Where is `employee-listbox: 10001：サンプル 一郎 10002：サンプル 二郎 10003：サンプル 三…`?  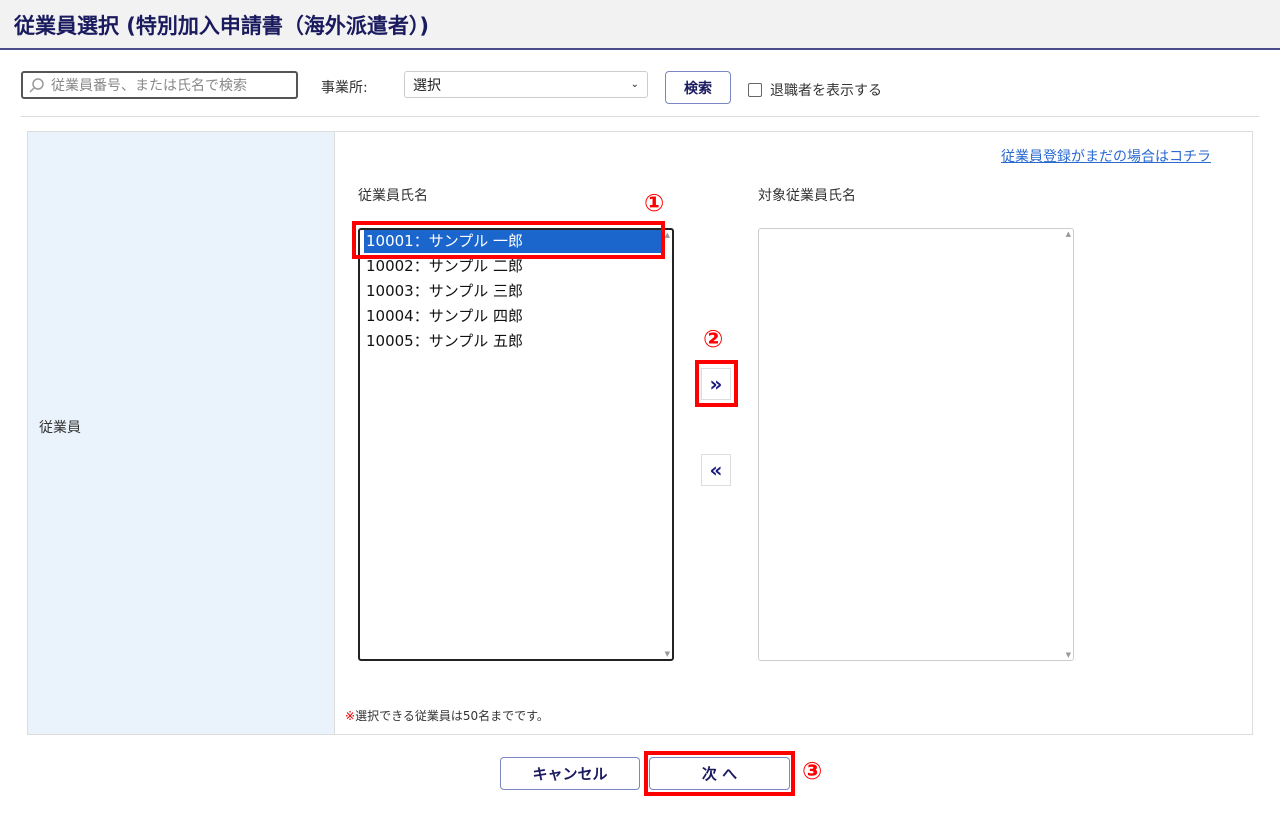
employee-listbox: 10001：サンプル 一郎 10002：サンプル 二郎 10003：サンプル 三… is located at coordinates (516, 444).